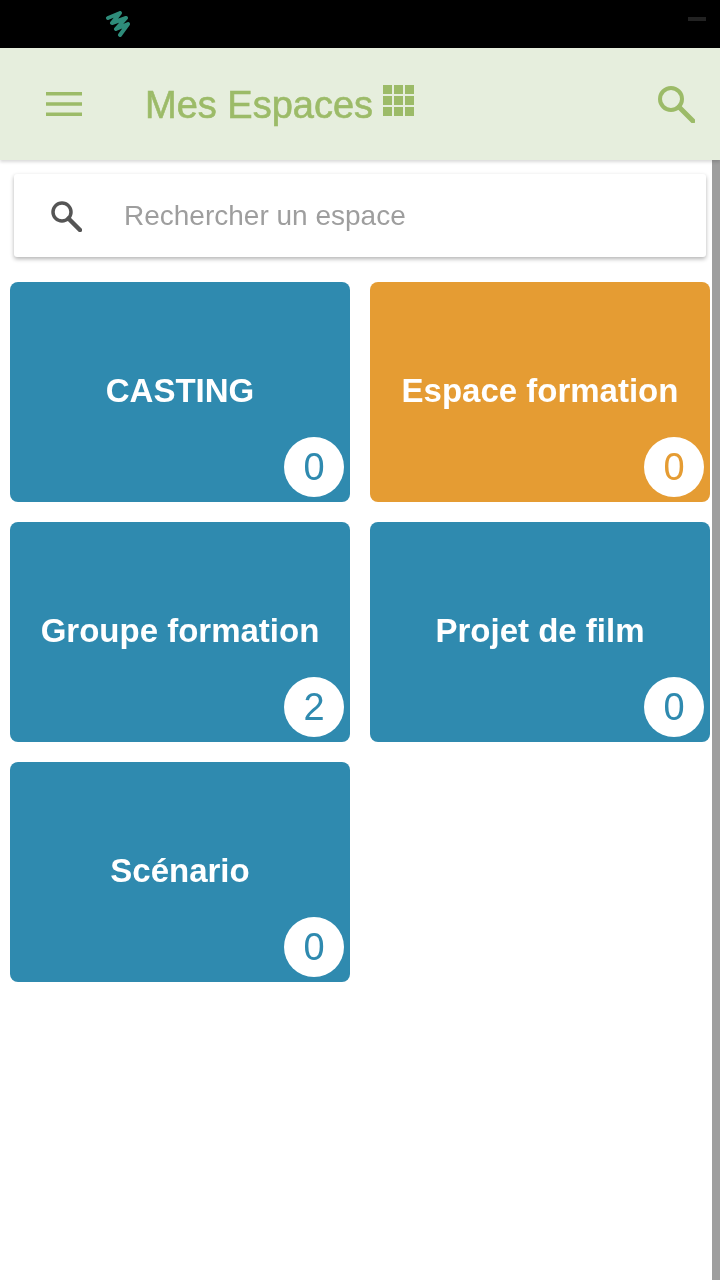 The image size is (720, 1280). Describe the element at coordinates (716, 720) in the screenshot. I see `scrollbar` at that location.